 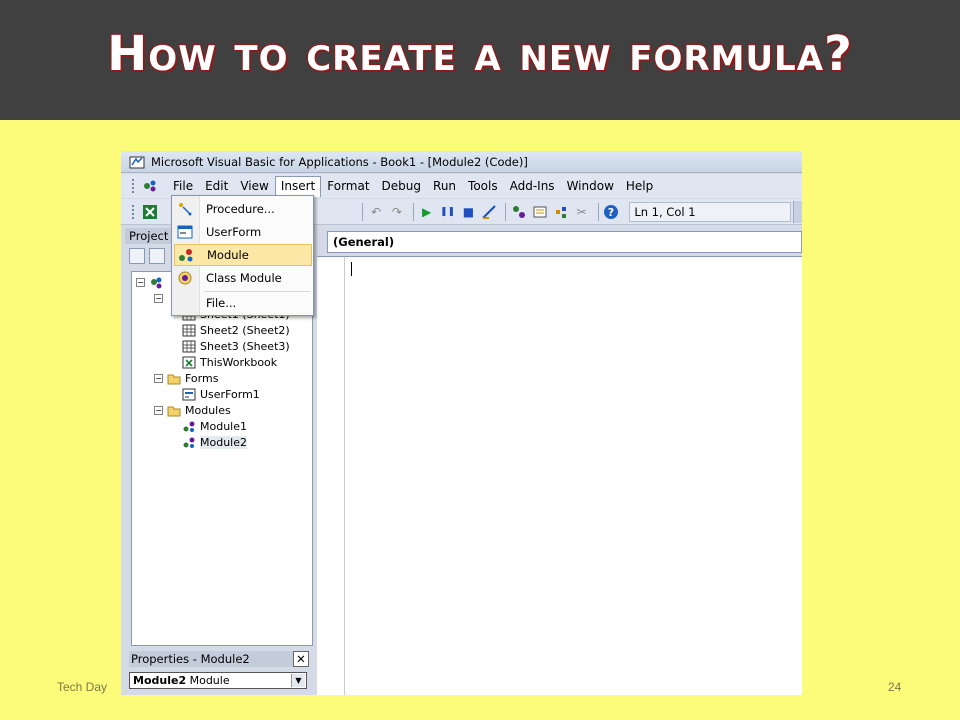 What do you see at coordinates (540, 212) in the screenshot?
I see `properties-icon` at bounding box center [540, 212].